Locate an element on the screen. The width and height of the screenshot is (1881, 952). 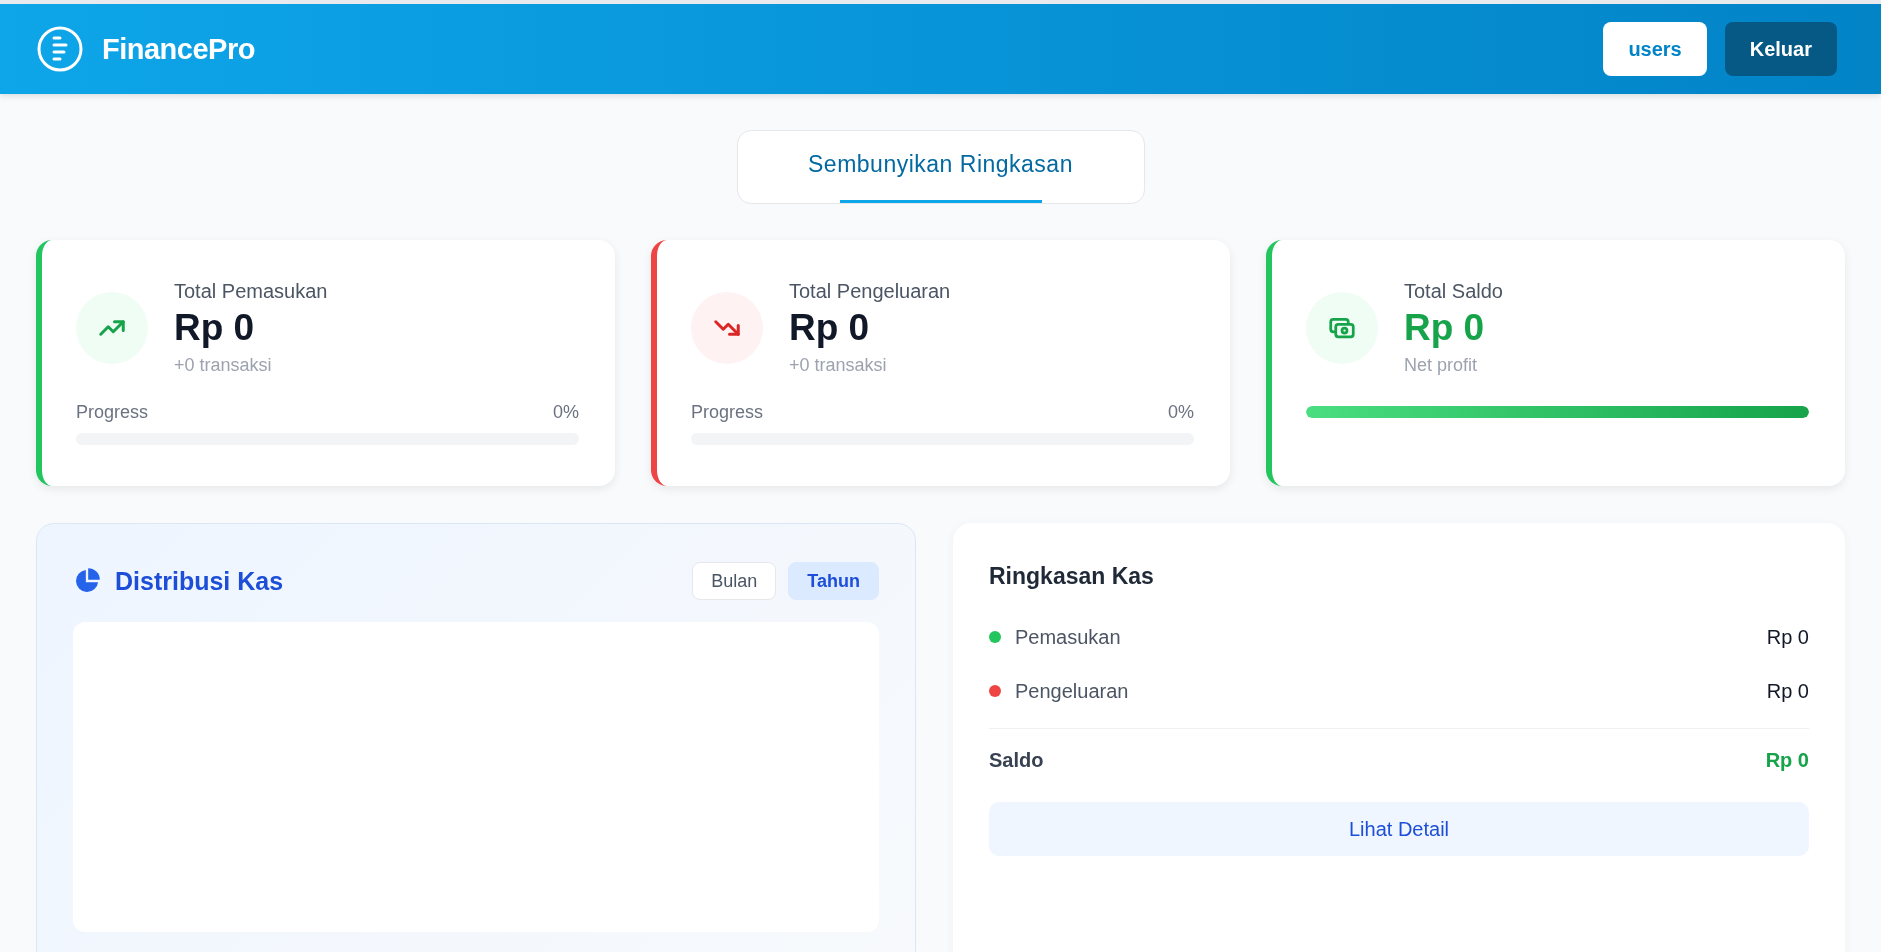
summary-label: Pemasukan is located at coordinates (1068, 637).